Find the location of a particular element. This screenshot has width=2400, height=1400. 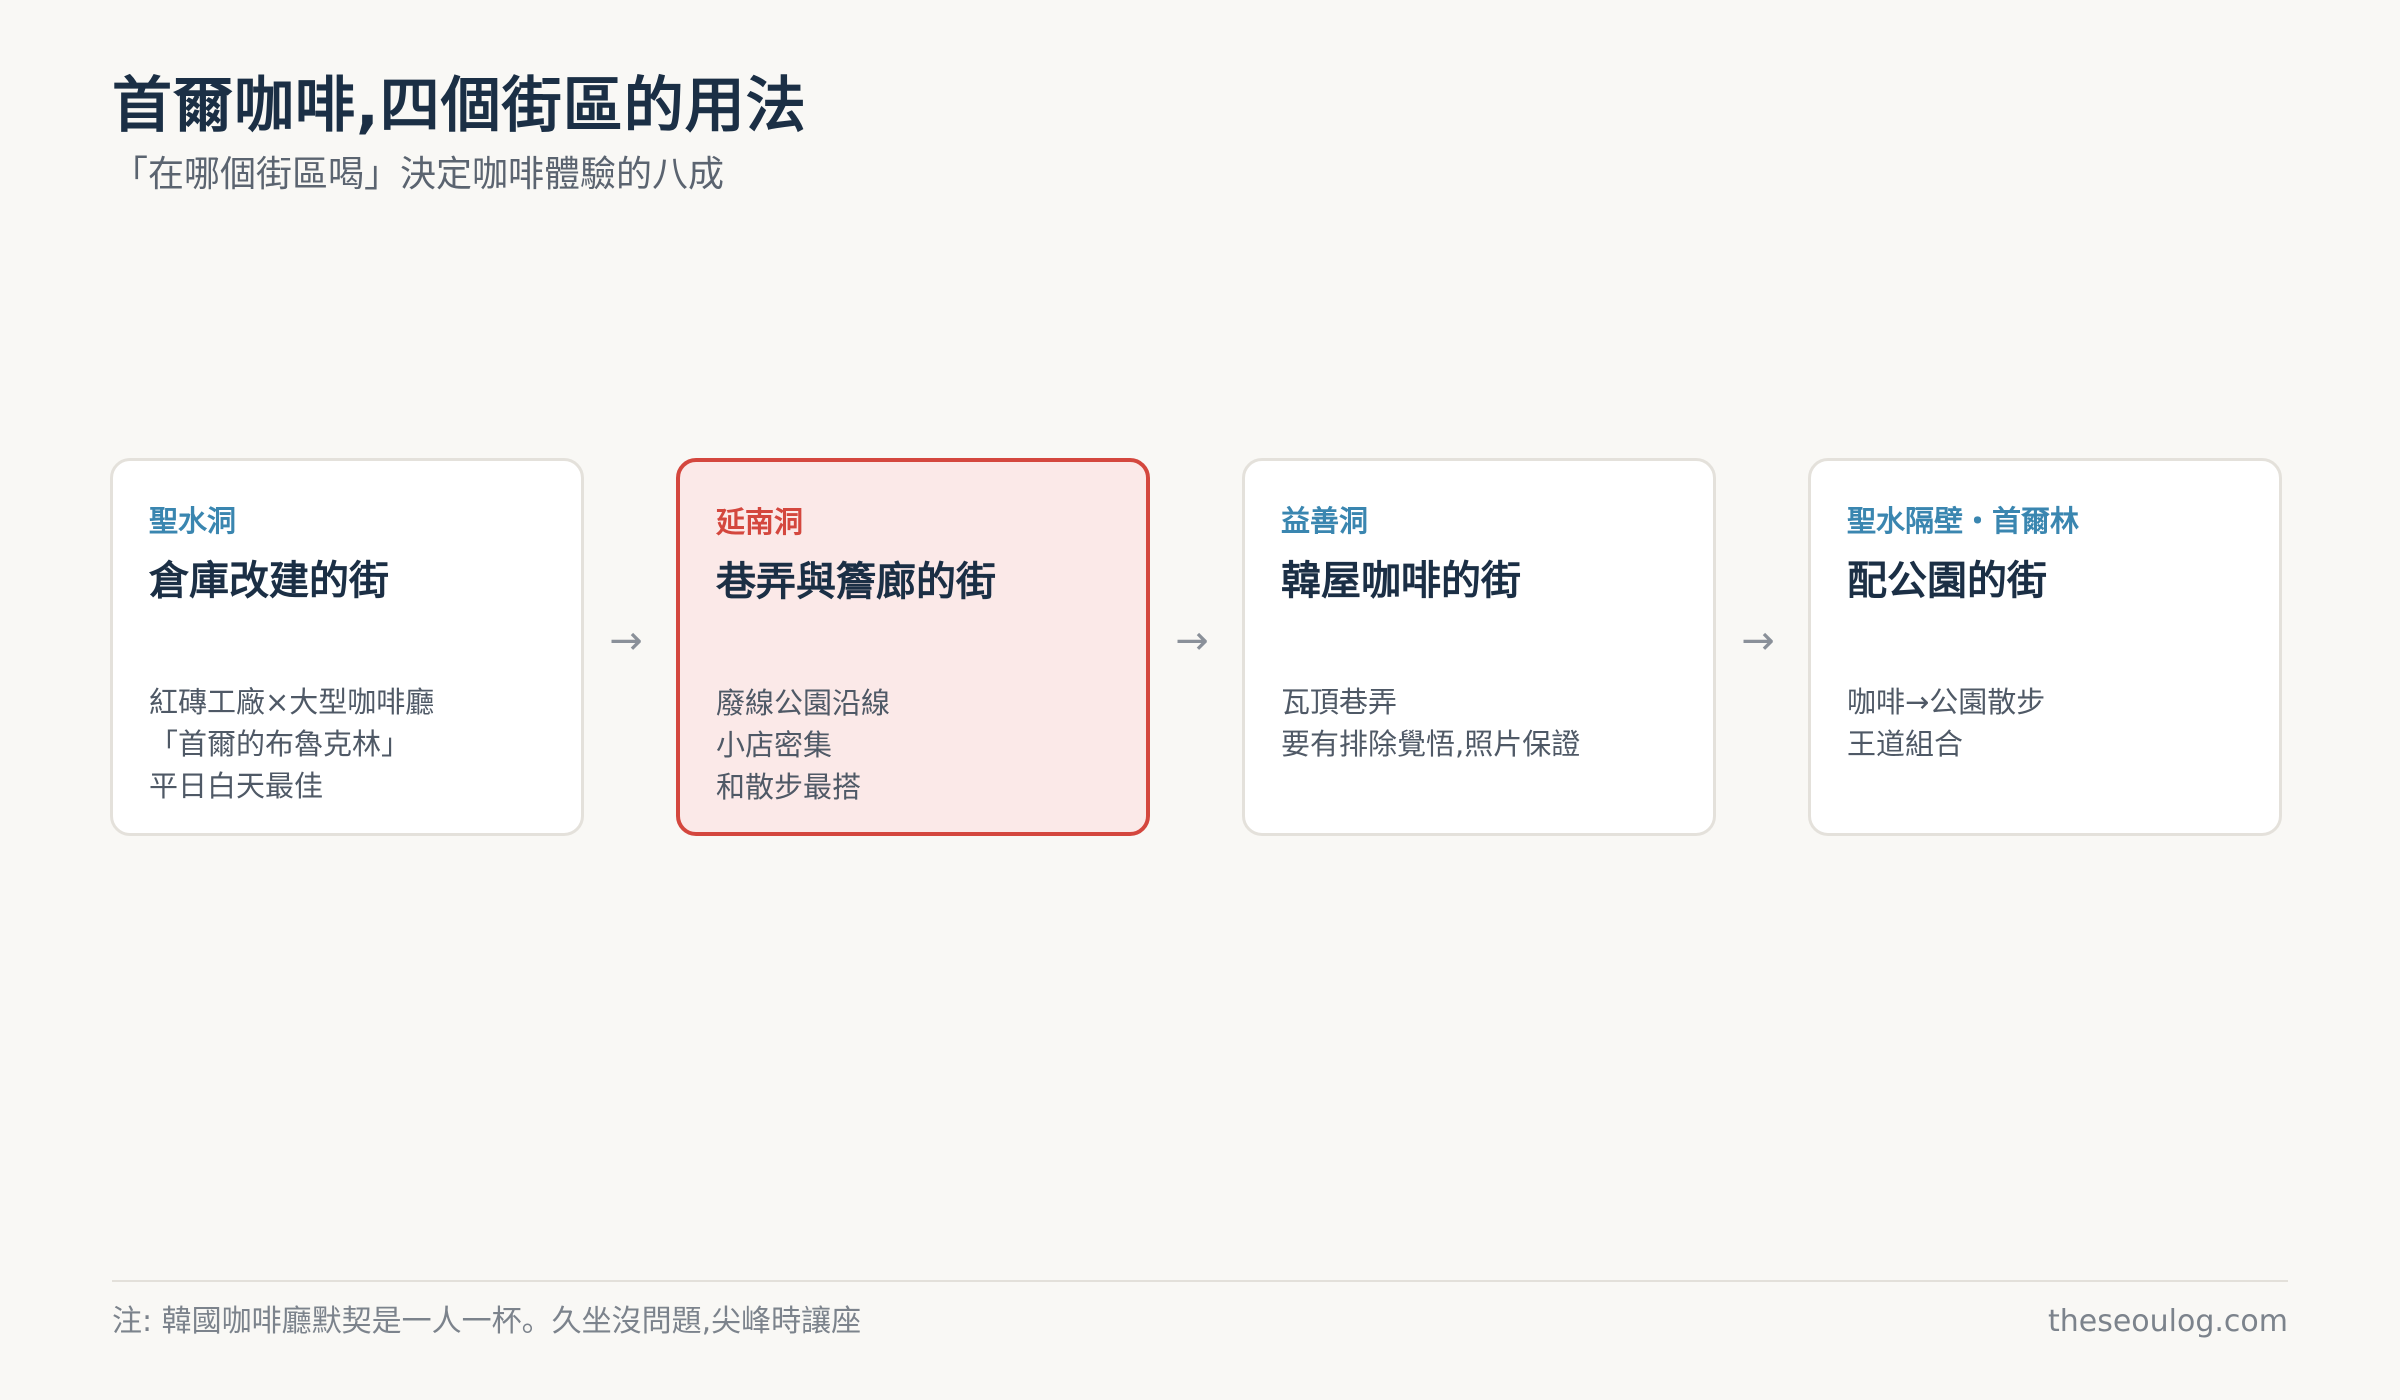

detail-line: 「首爾的布魯克林」 is located at coordinates (280, 744).